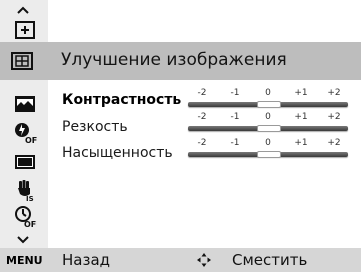 The height and width of the screenshot is (272, 361). Describe the element at coordinates (25, 132) in the screenshot. I see `flash-off-icon: OFF` at that location.